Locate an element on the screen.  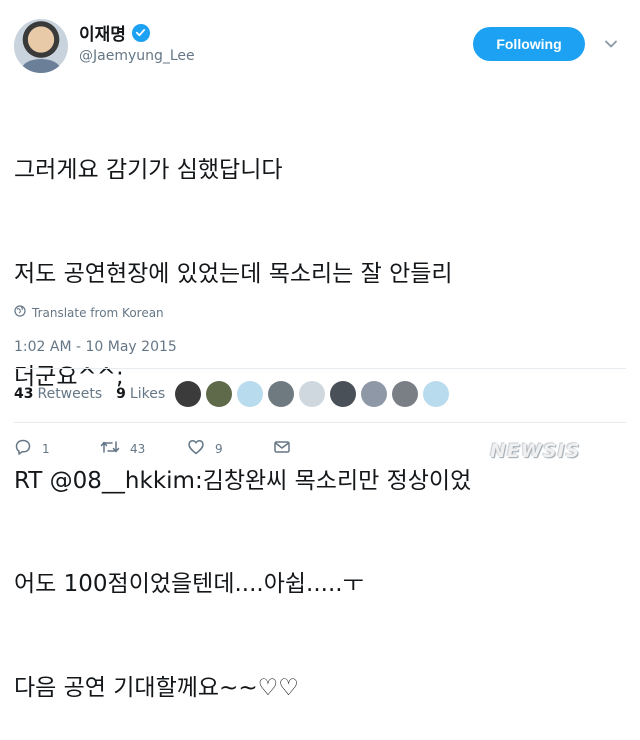
retweets-label: Retweets is located at coordinates (70, 394).